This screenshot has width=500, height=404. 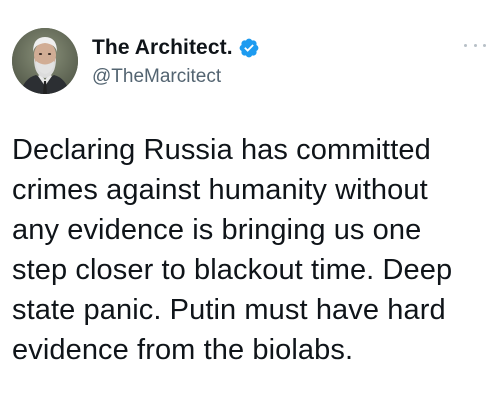 I want to click on avatar-photo, so click(x=45, y=61).